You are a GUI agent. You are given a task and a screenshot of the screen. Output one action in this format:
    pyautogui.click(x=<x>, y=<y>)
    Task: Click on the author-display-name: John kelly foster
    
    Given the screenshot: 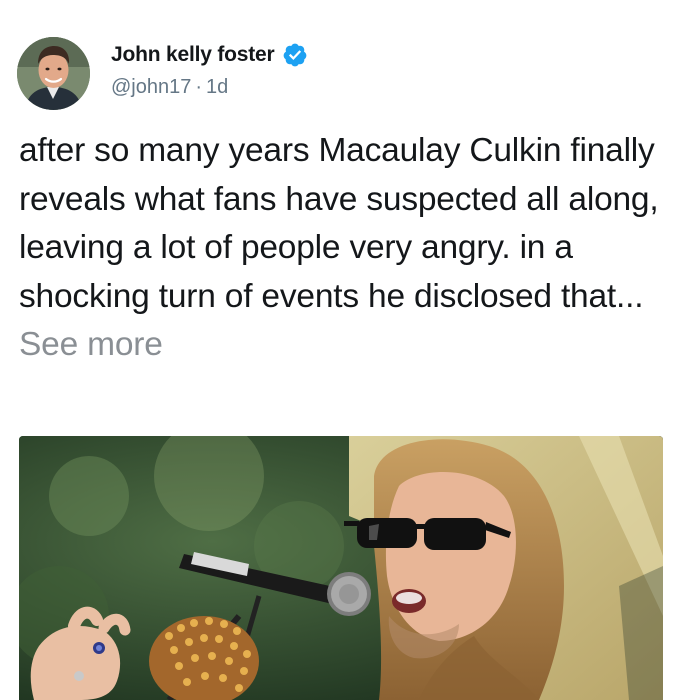 What is the action you would take?
    pyautogui.click(x=193, y=55)
    